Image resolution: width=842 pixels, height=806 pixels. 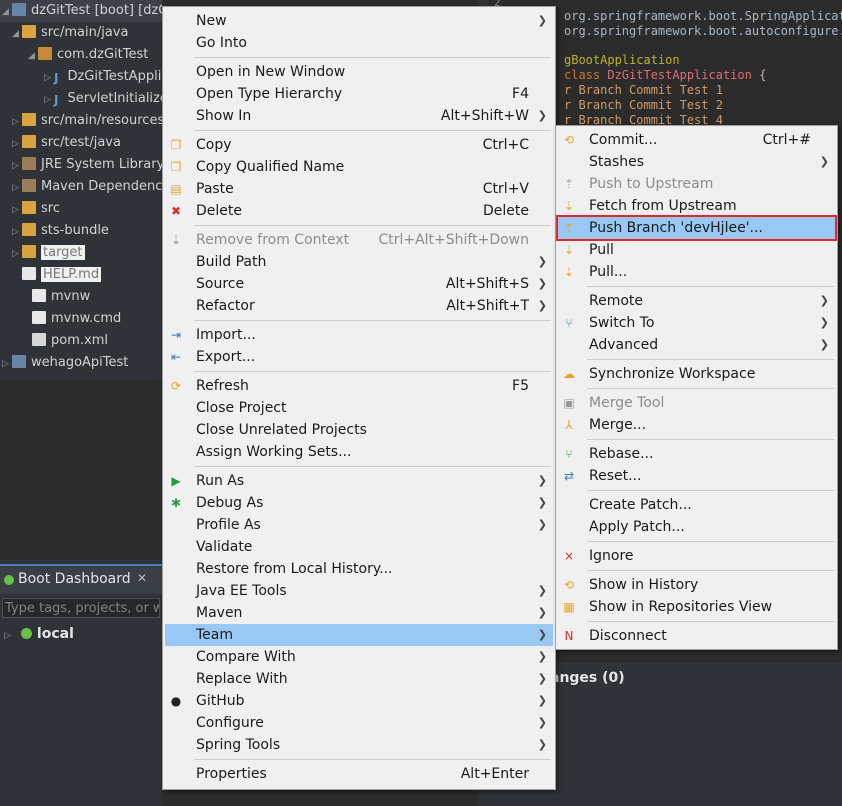 What do you see at coordinates (628, 636) in the screenshot?
I see `menu-item-label: Disconnect` at bounding box center [628, 636].